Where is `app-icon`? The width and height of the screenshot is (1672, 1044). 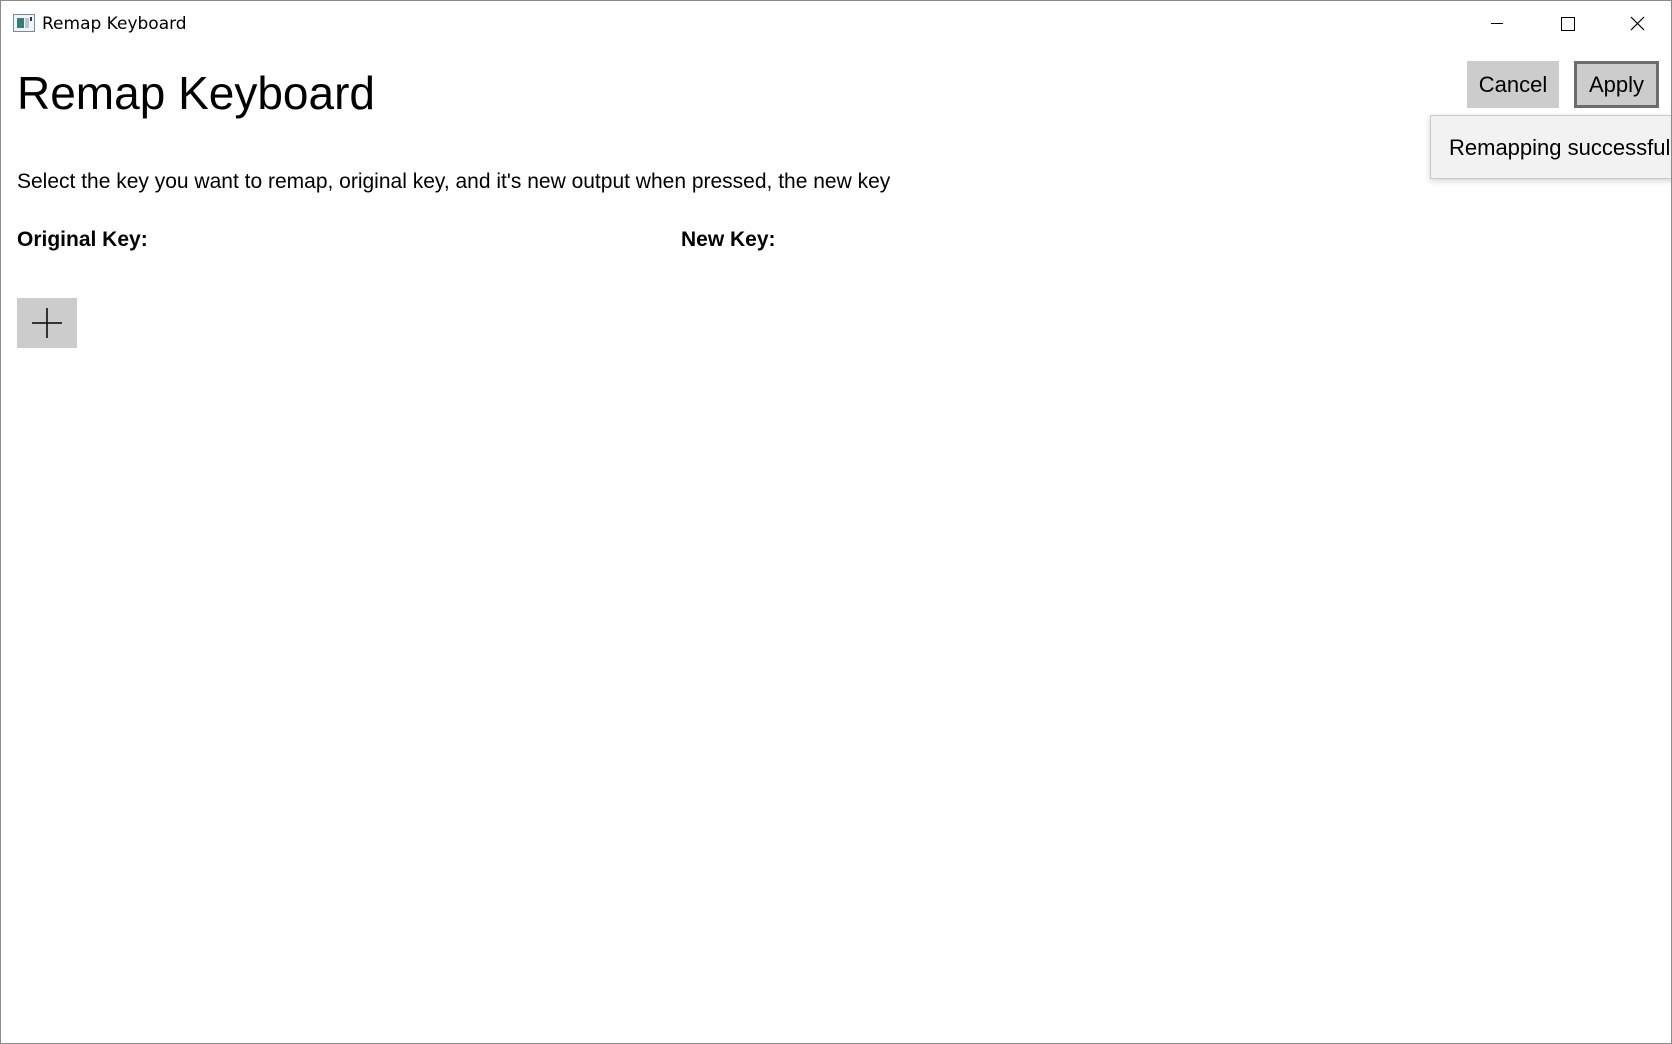
app-icon is located at coordinates (24, 23).